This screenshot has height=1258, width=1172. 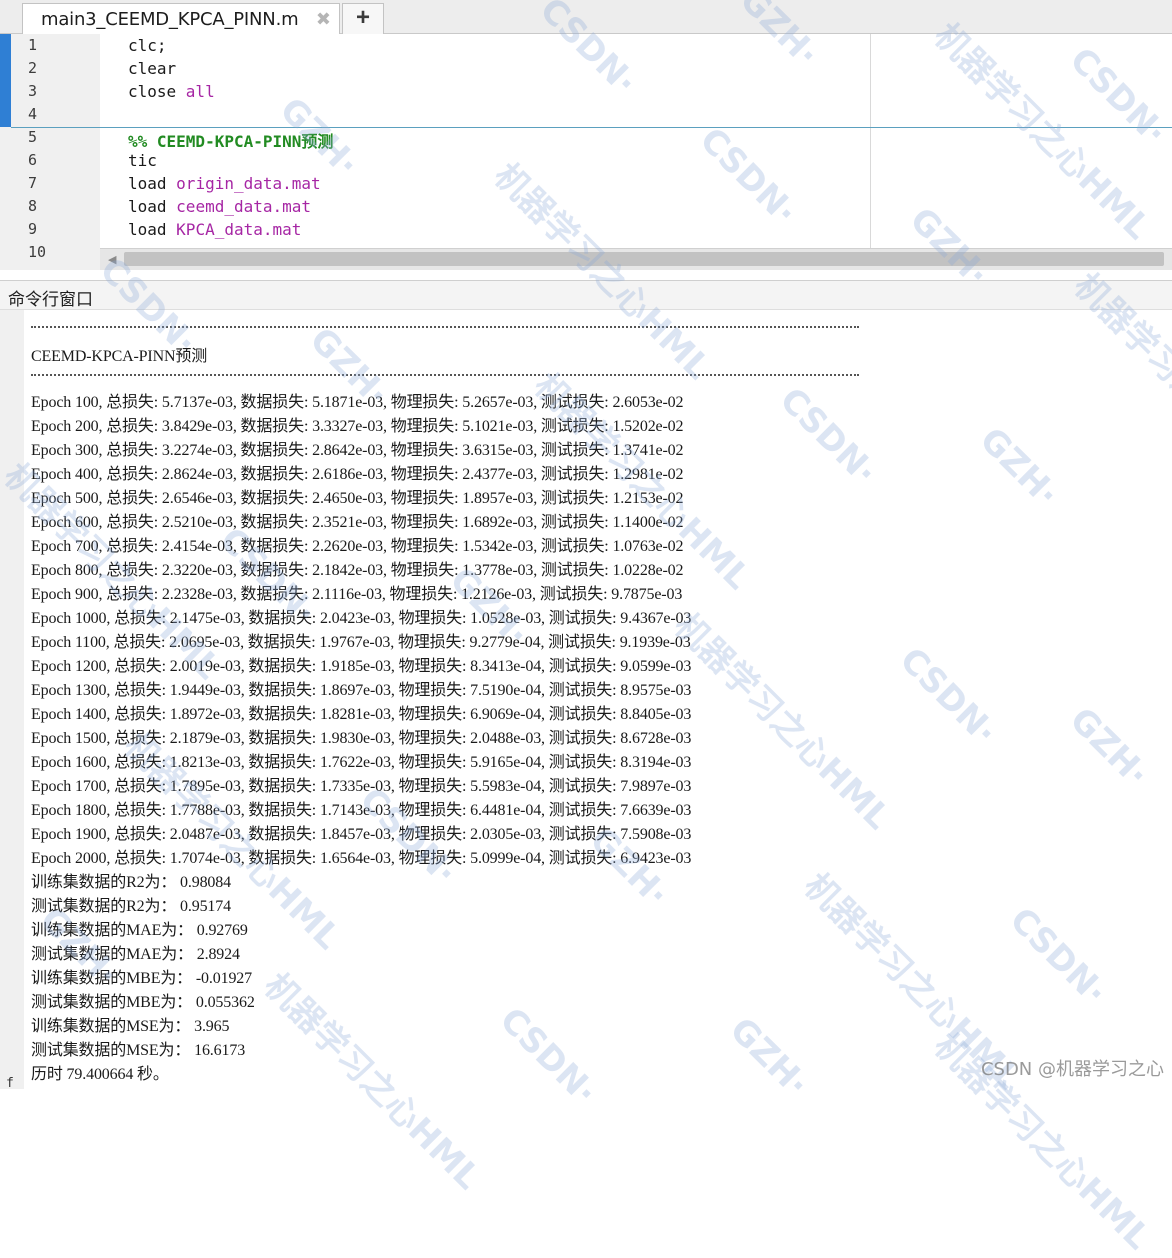 What do you see at coordinates (170, 19) in the screenshot?
I see `tab-title: main3_CEEMD_KPCA_PINN.m` at bounding box center [170, 19].